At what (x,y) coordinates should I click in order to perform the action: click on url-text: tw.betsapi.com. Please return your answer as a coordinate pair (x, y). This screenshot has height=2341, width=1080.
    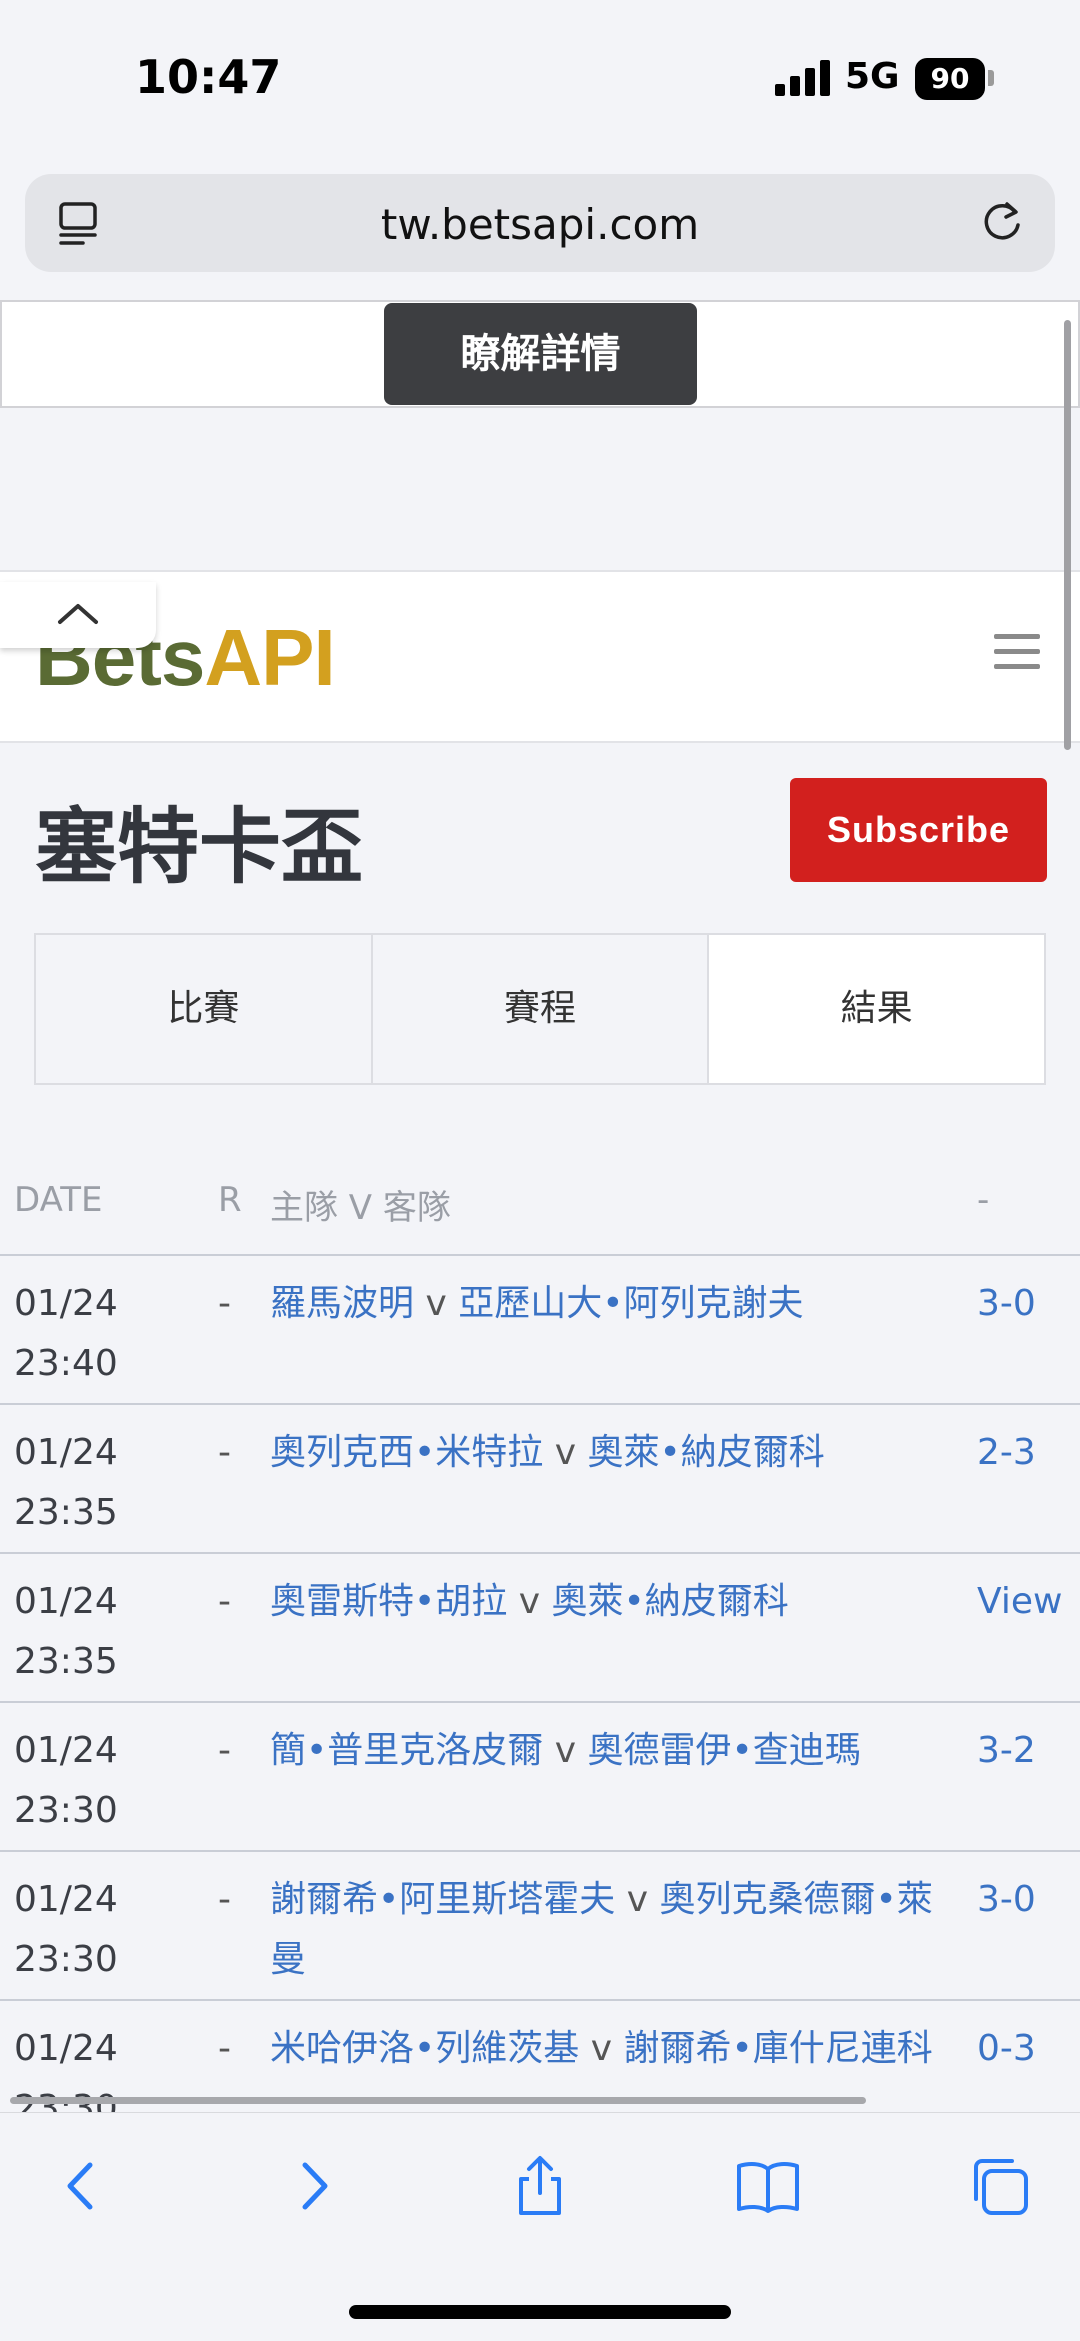
    Looking at the image, I should click on (540, 224).